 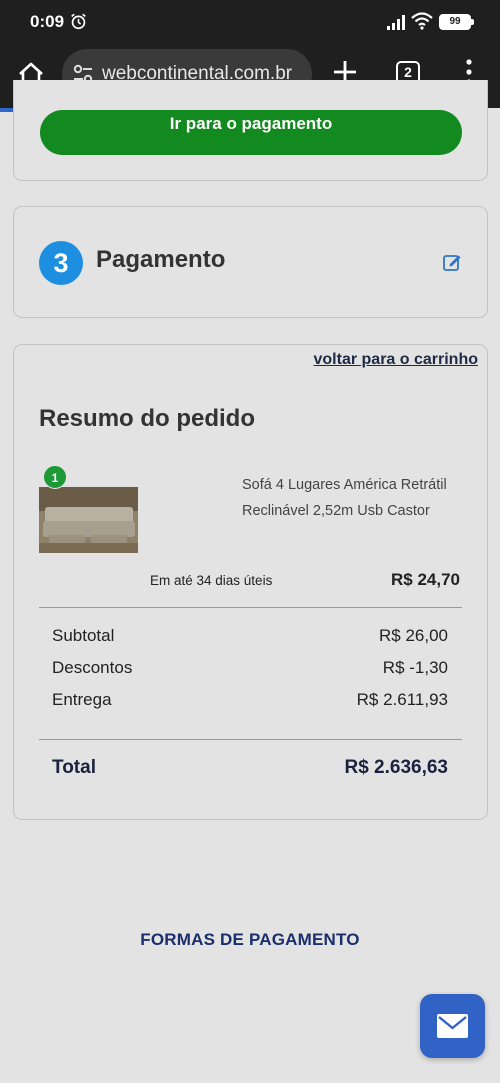 I want to click on delivery-estimate: Em até 34 dias úteis, so click(x=211, y=580).